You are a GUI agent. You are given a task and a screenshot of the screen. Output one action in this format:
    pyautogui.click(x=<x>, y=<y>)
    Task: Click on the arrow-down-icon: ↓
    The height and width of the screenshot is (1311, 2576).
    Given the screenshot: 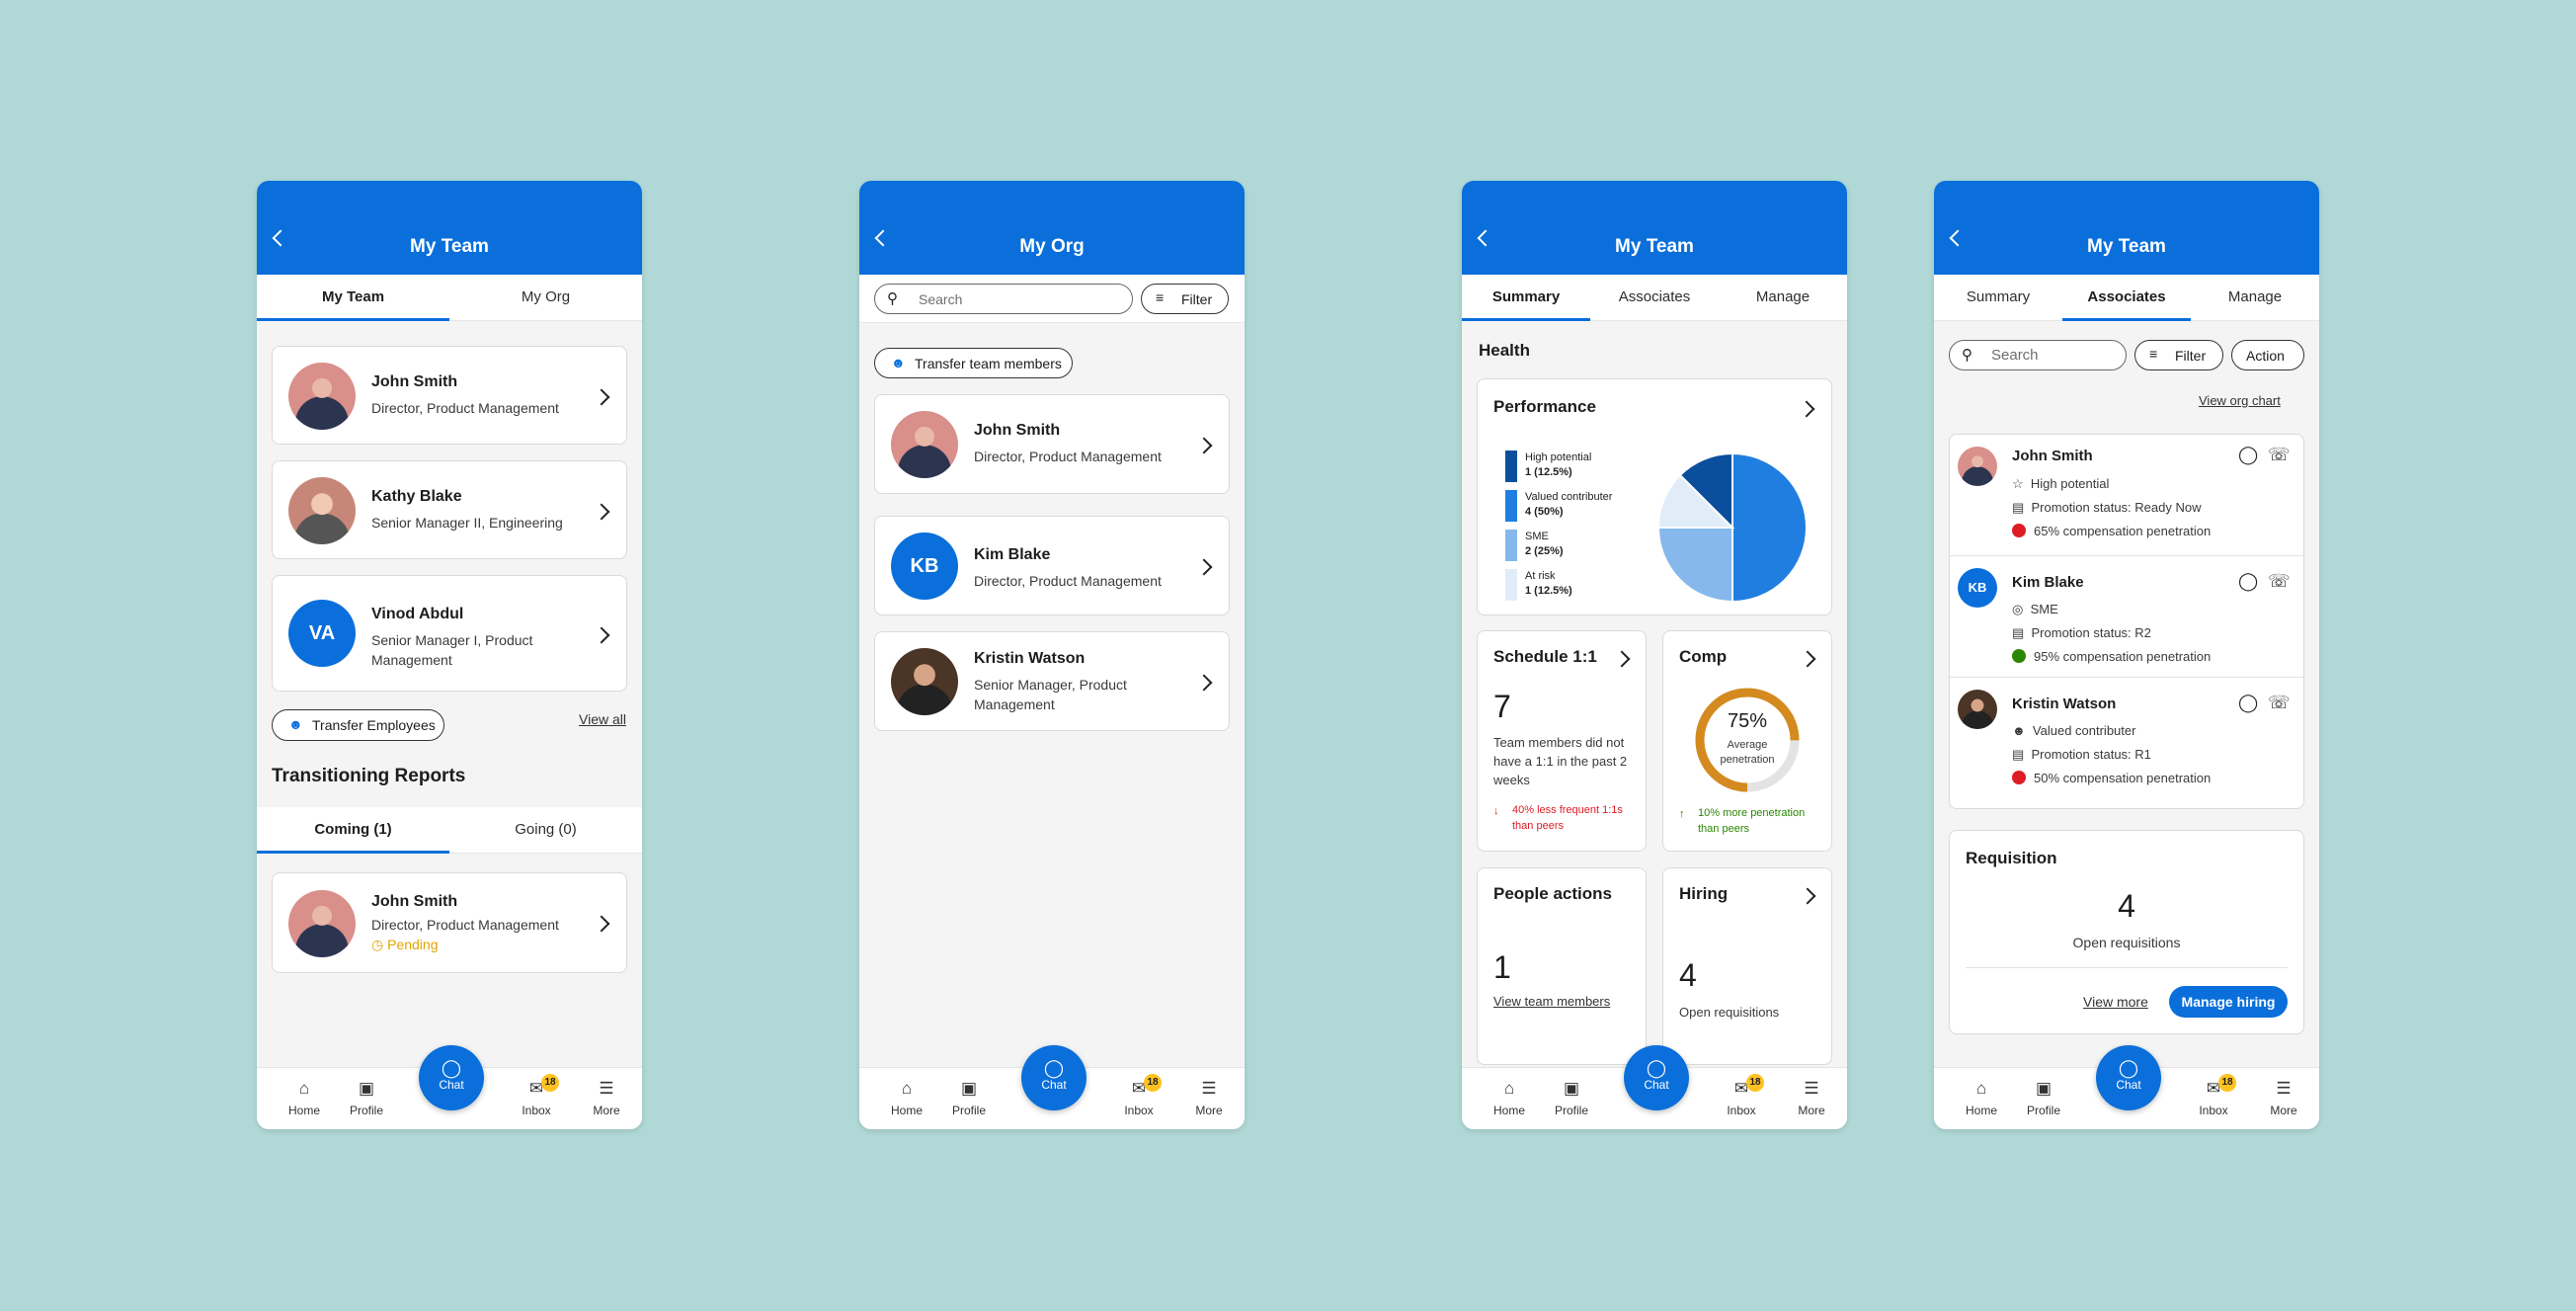 What is the action you would take?
    pyautogui.click(x=1496, y=811)
    